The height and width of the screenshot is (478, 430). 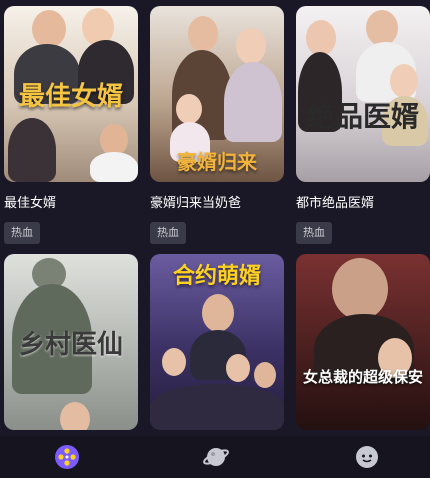 What do you see at coordinates (195, 201) in the screenshot?
I see `drama-title: 豪婿归来当奶爸` at bounding box center [195, 201].